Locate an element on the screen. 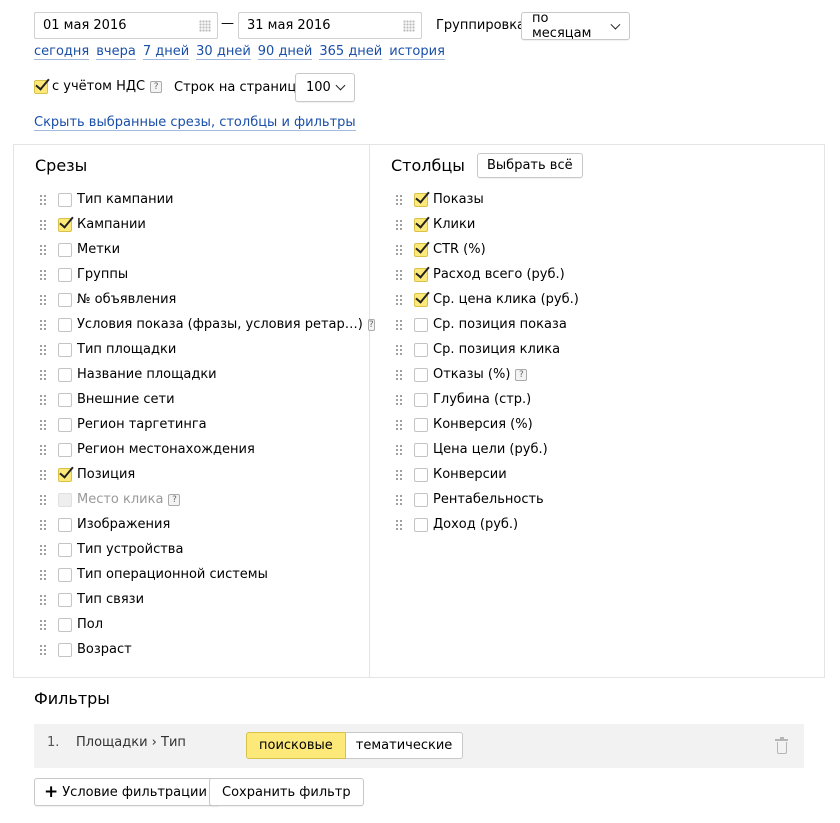 The image size is (840, 823). select-all-button: Выбрать всё is located at coordinates (530, 165).